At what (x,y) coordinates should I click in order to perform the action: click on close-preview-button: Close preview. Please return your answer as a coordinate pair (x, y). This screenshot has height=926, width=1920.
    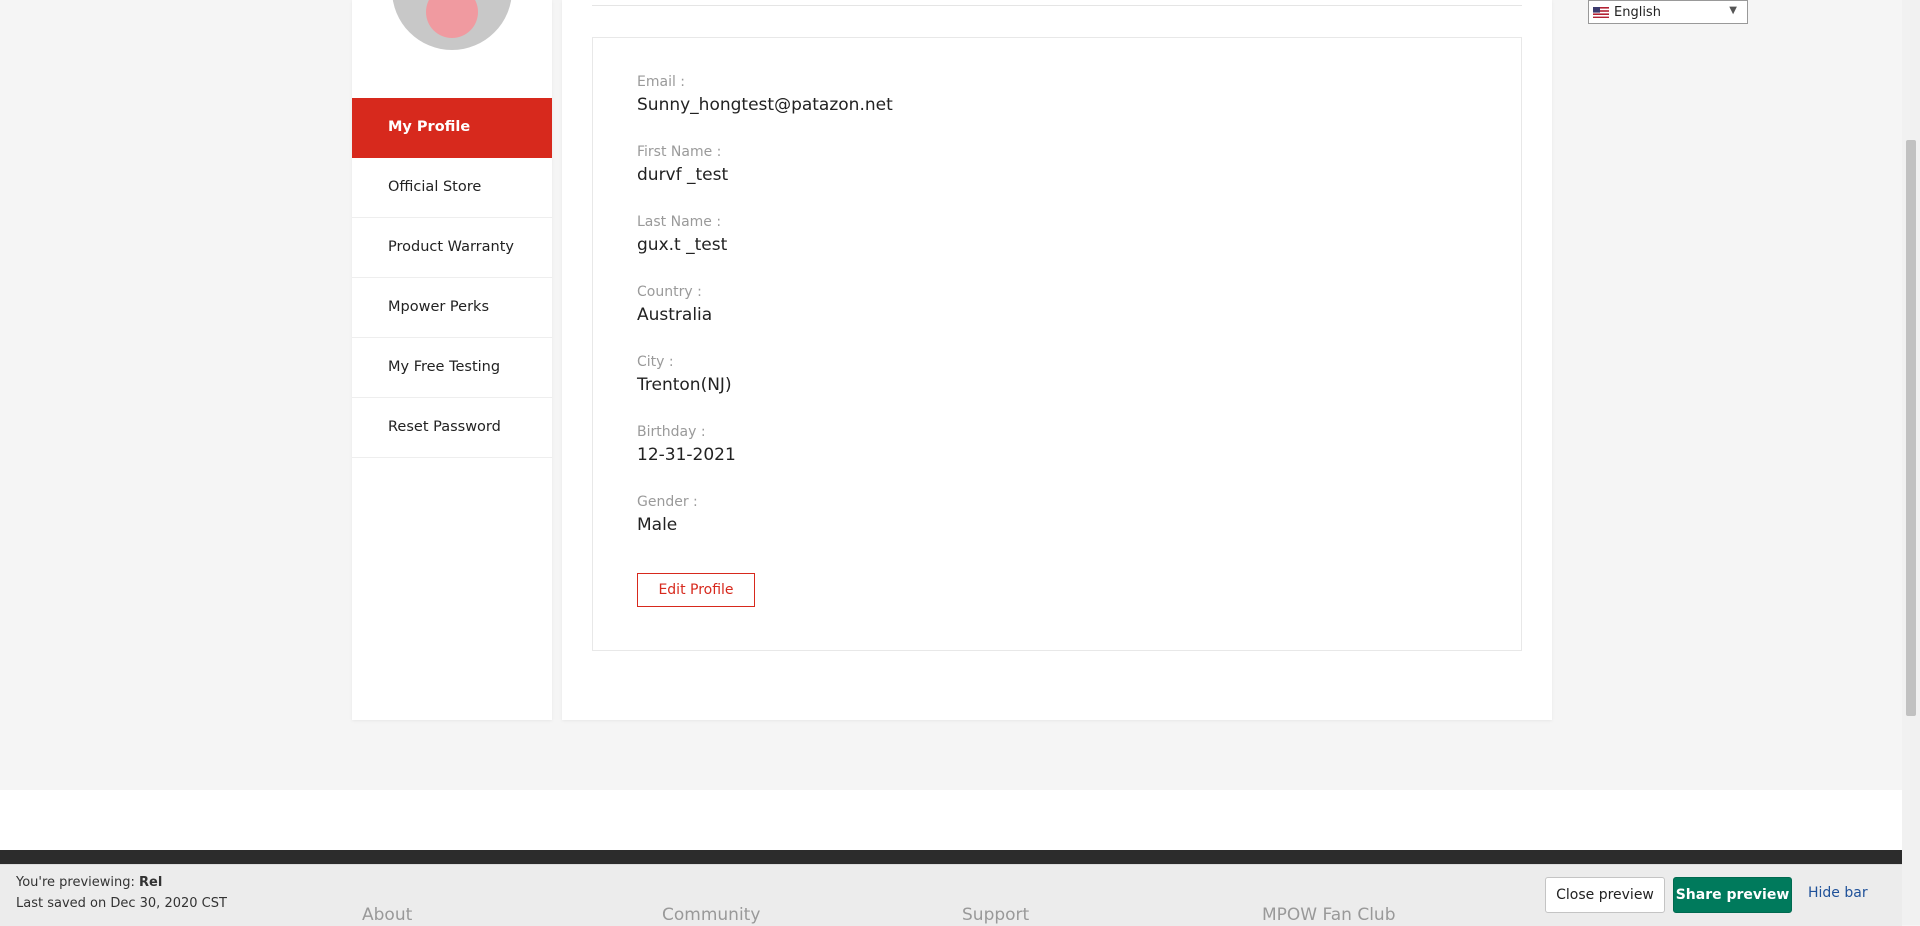
    Looking at the image, I should click on (1605, 895).